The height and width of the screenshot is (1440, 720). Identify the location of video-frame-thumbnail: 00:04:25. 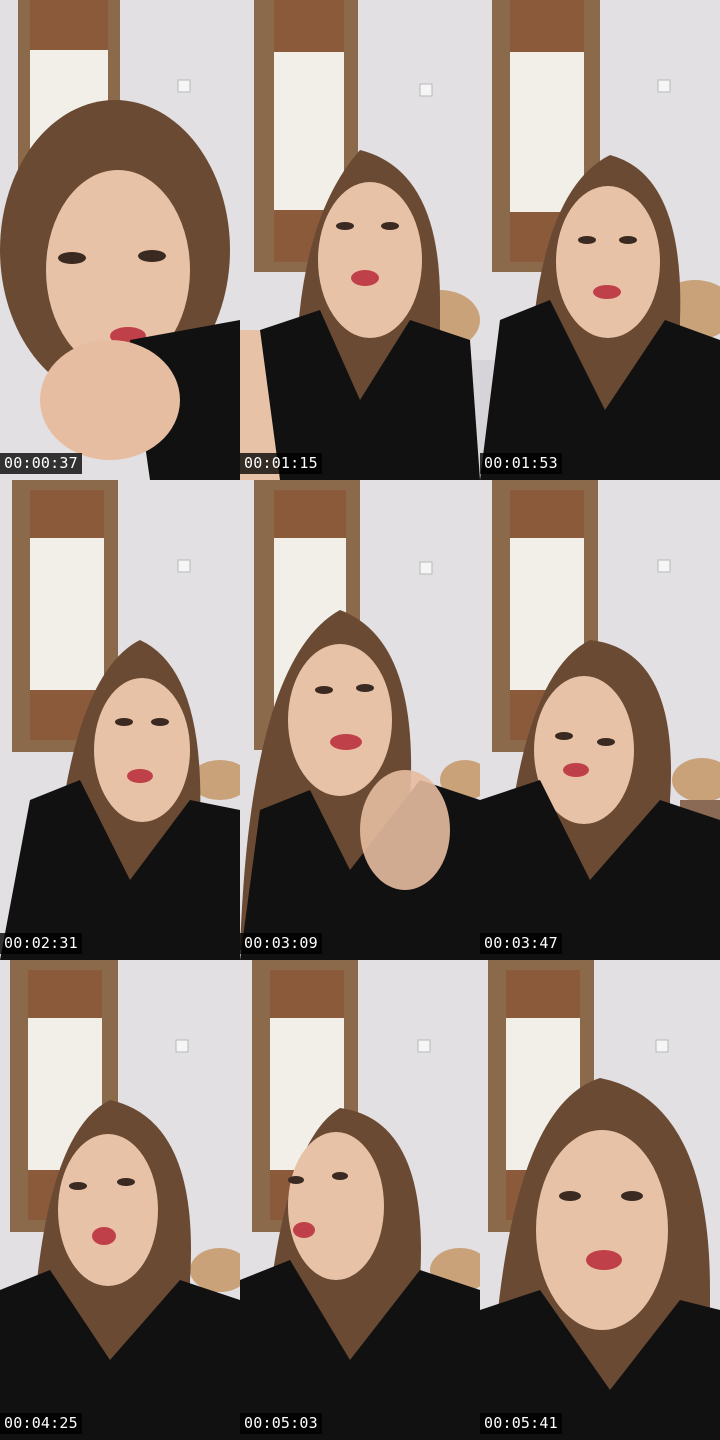
(120, 1200).